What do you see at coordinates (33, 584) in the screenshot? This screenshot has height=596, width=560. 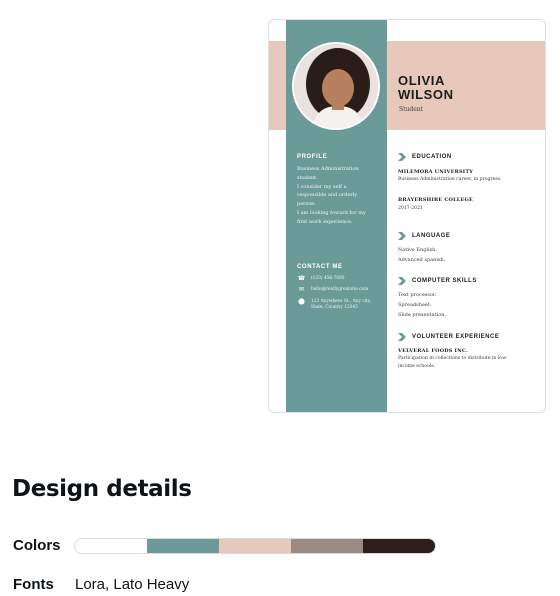 I see `fonts-label: Fonts` at bounding box center [33, 584].